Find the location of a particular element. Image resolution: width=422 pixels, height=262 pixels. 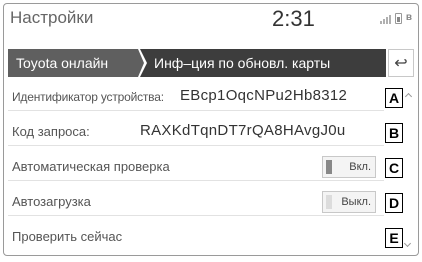

clock: 2:31 is located at coordinates (293, 18).